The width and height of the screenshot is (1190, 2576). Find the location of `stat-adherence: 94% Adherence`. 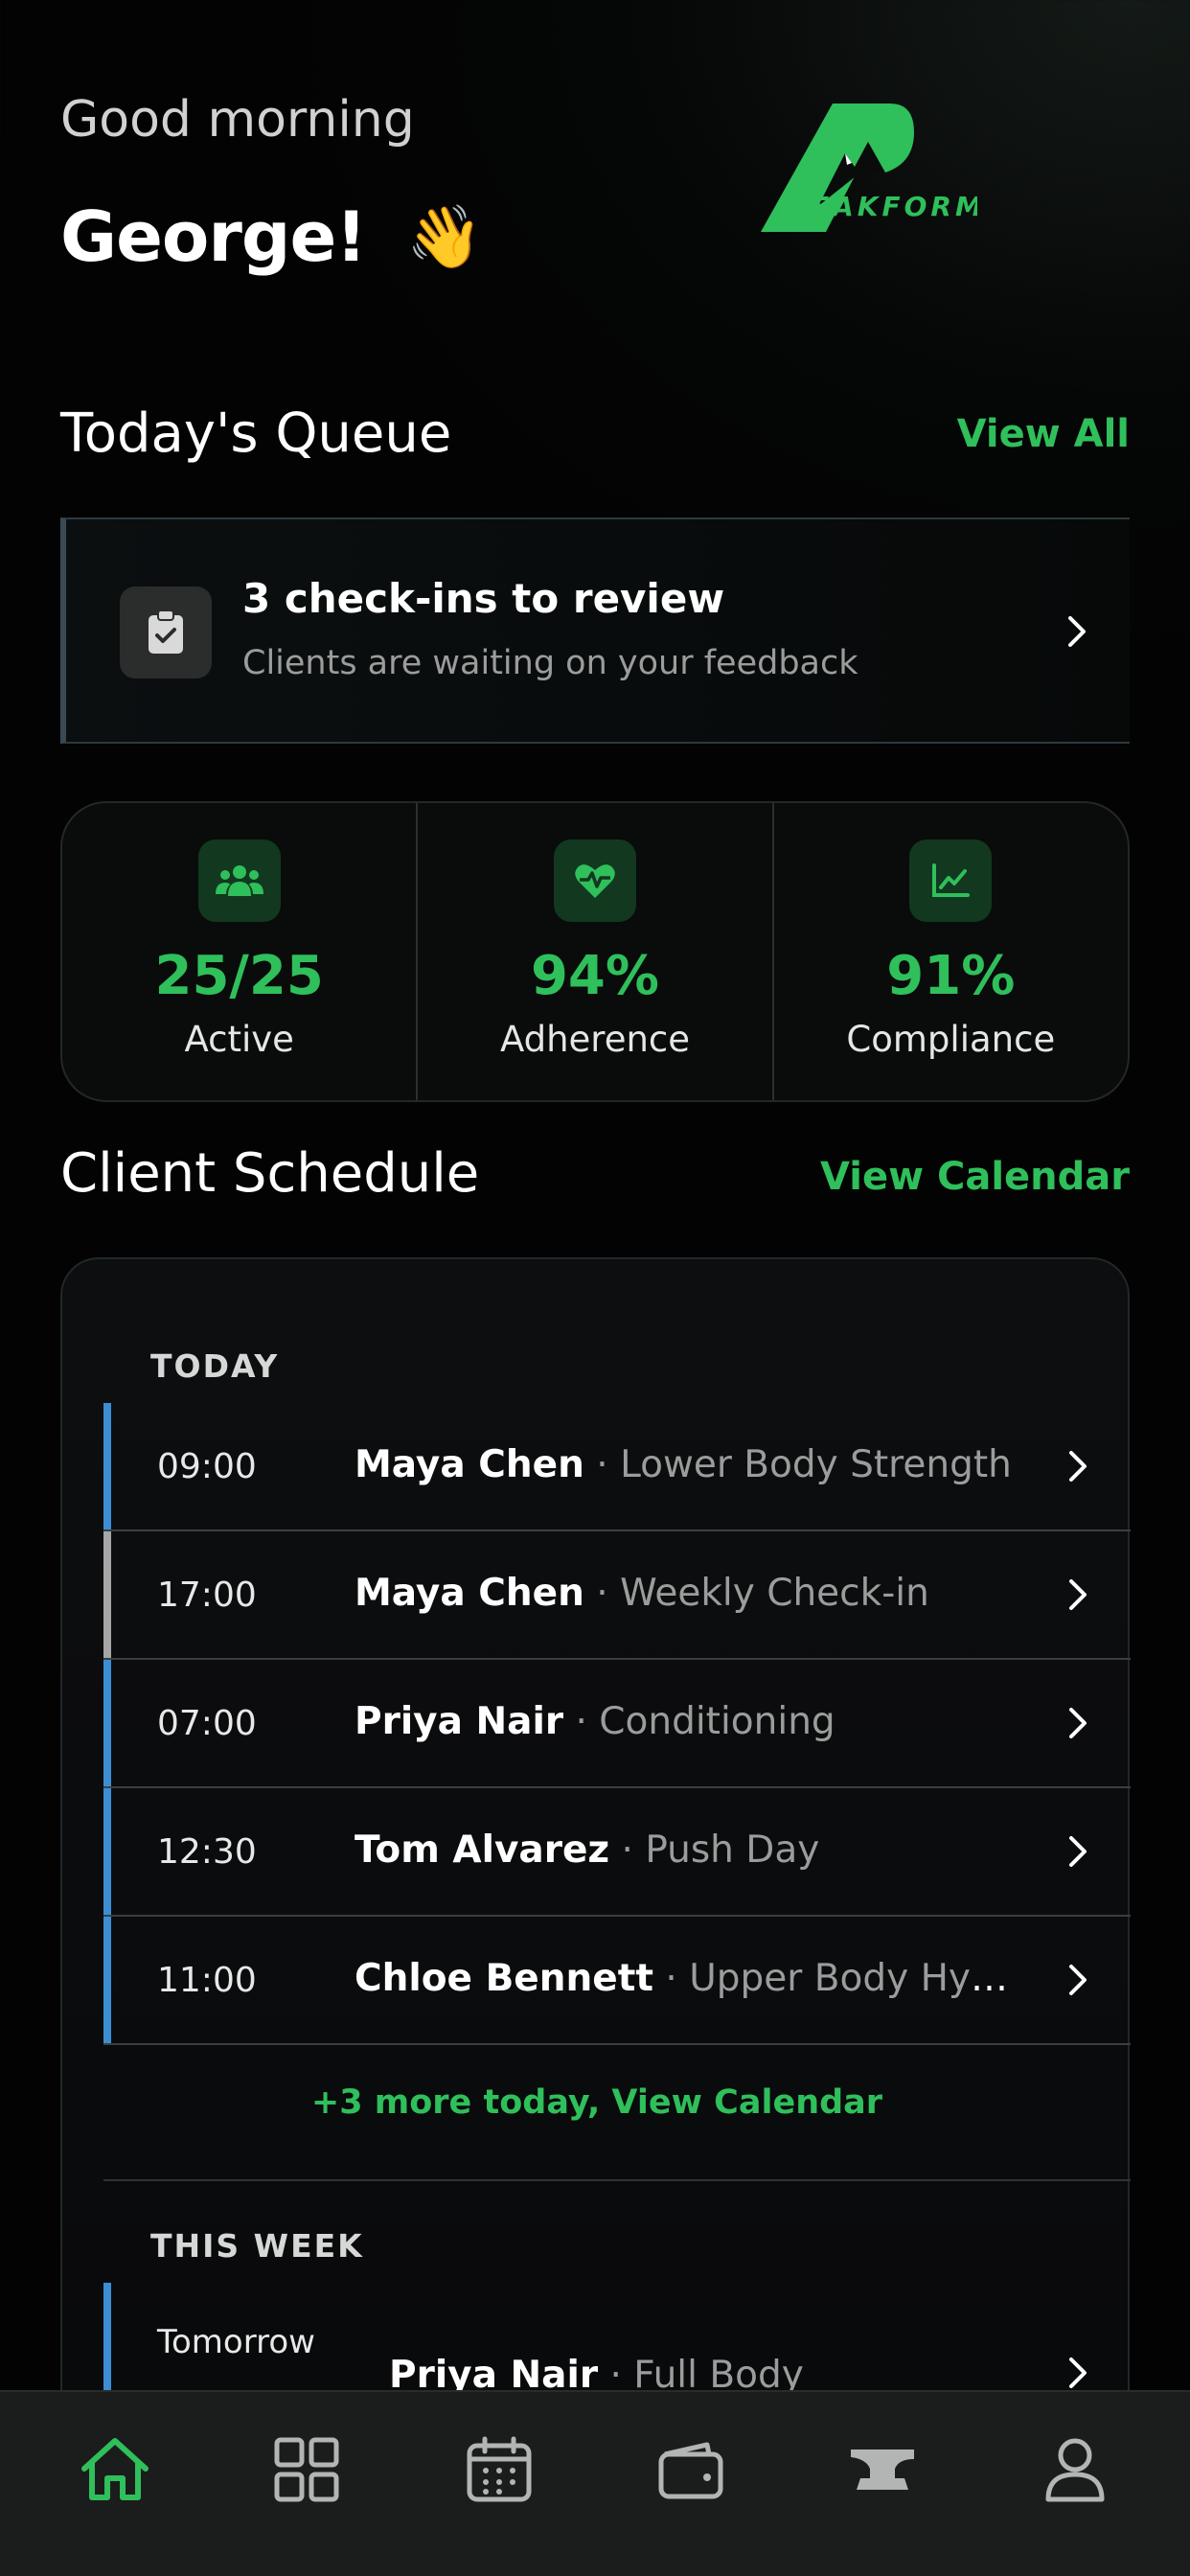

stat-adherence: 94% Adherence is located at coordinates (593, 951).